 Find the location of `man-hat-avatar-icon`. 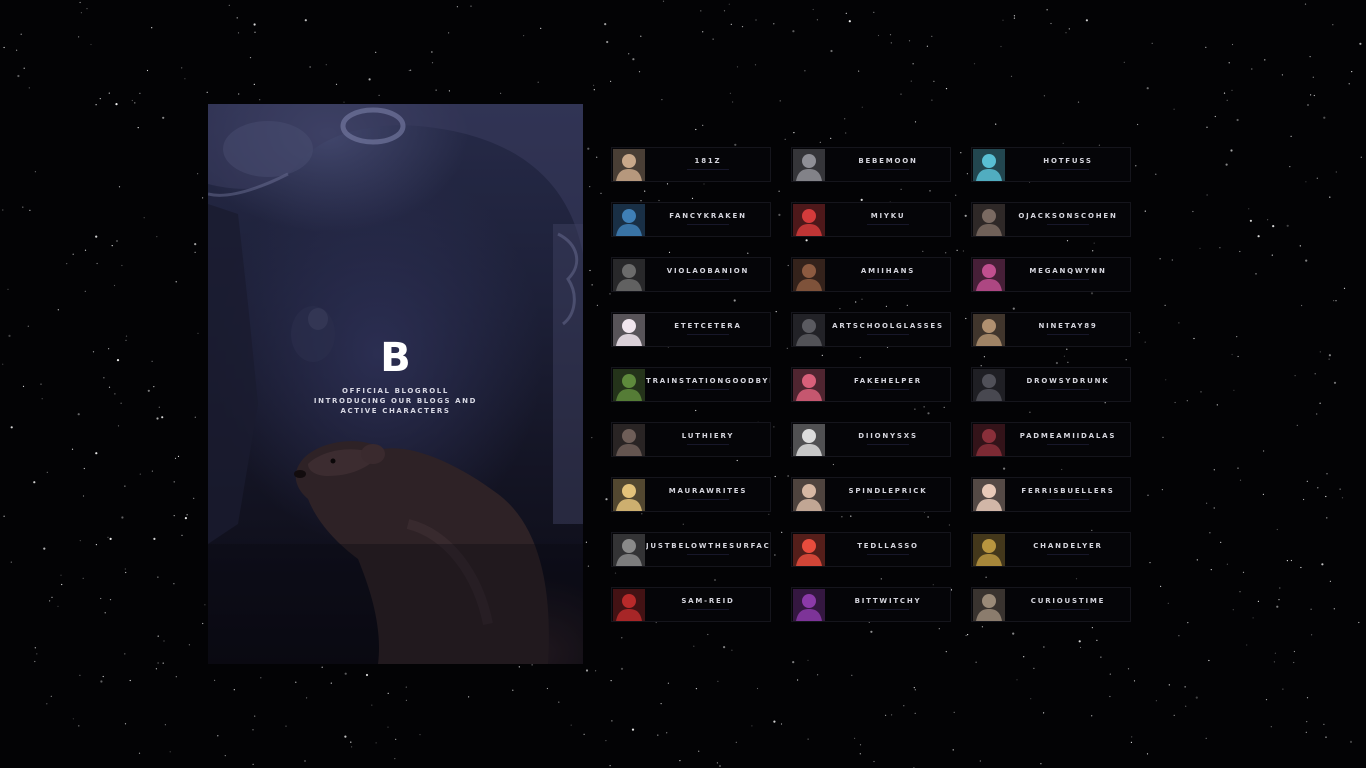

man-hat-avatar-icon is located at coordinates (629, 220).